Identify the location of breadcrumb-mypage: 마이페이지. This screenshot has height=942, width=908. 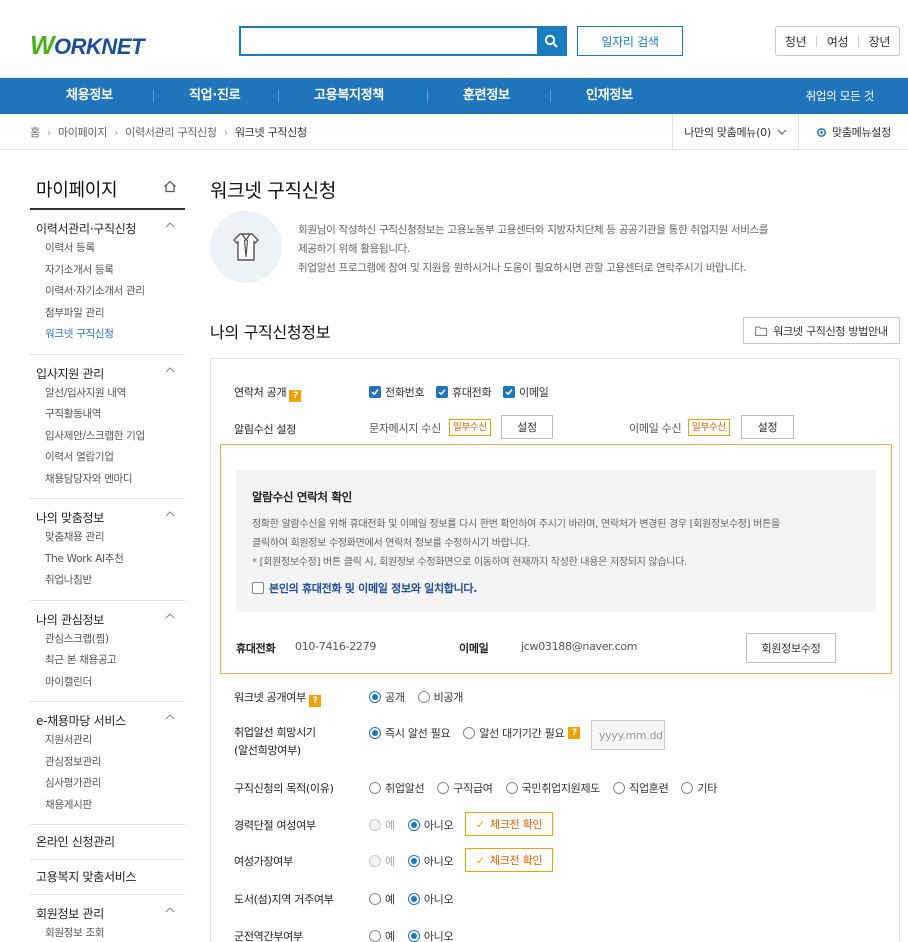
(82, 132).